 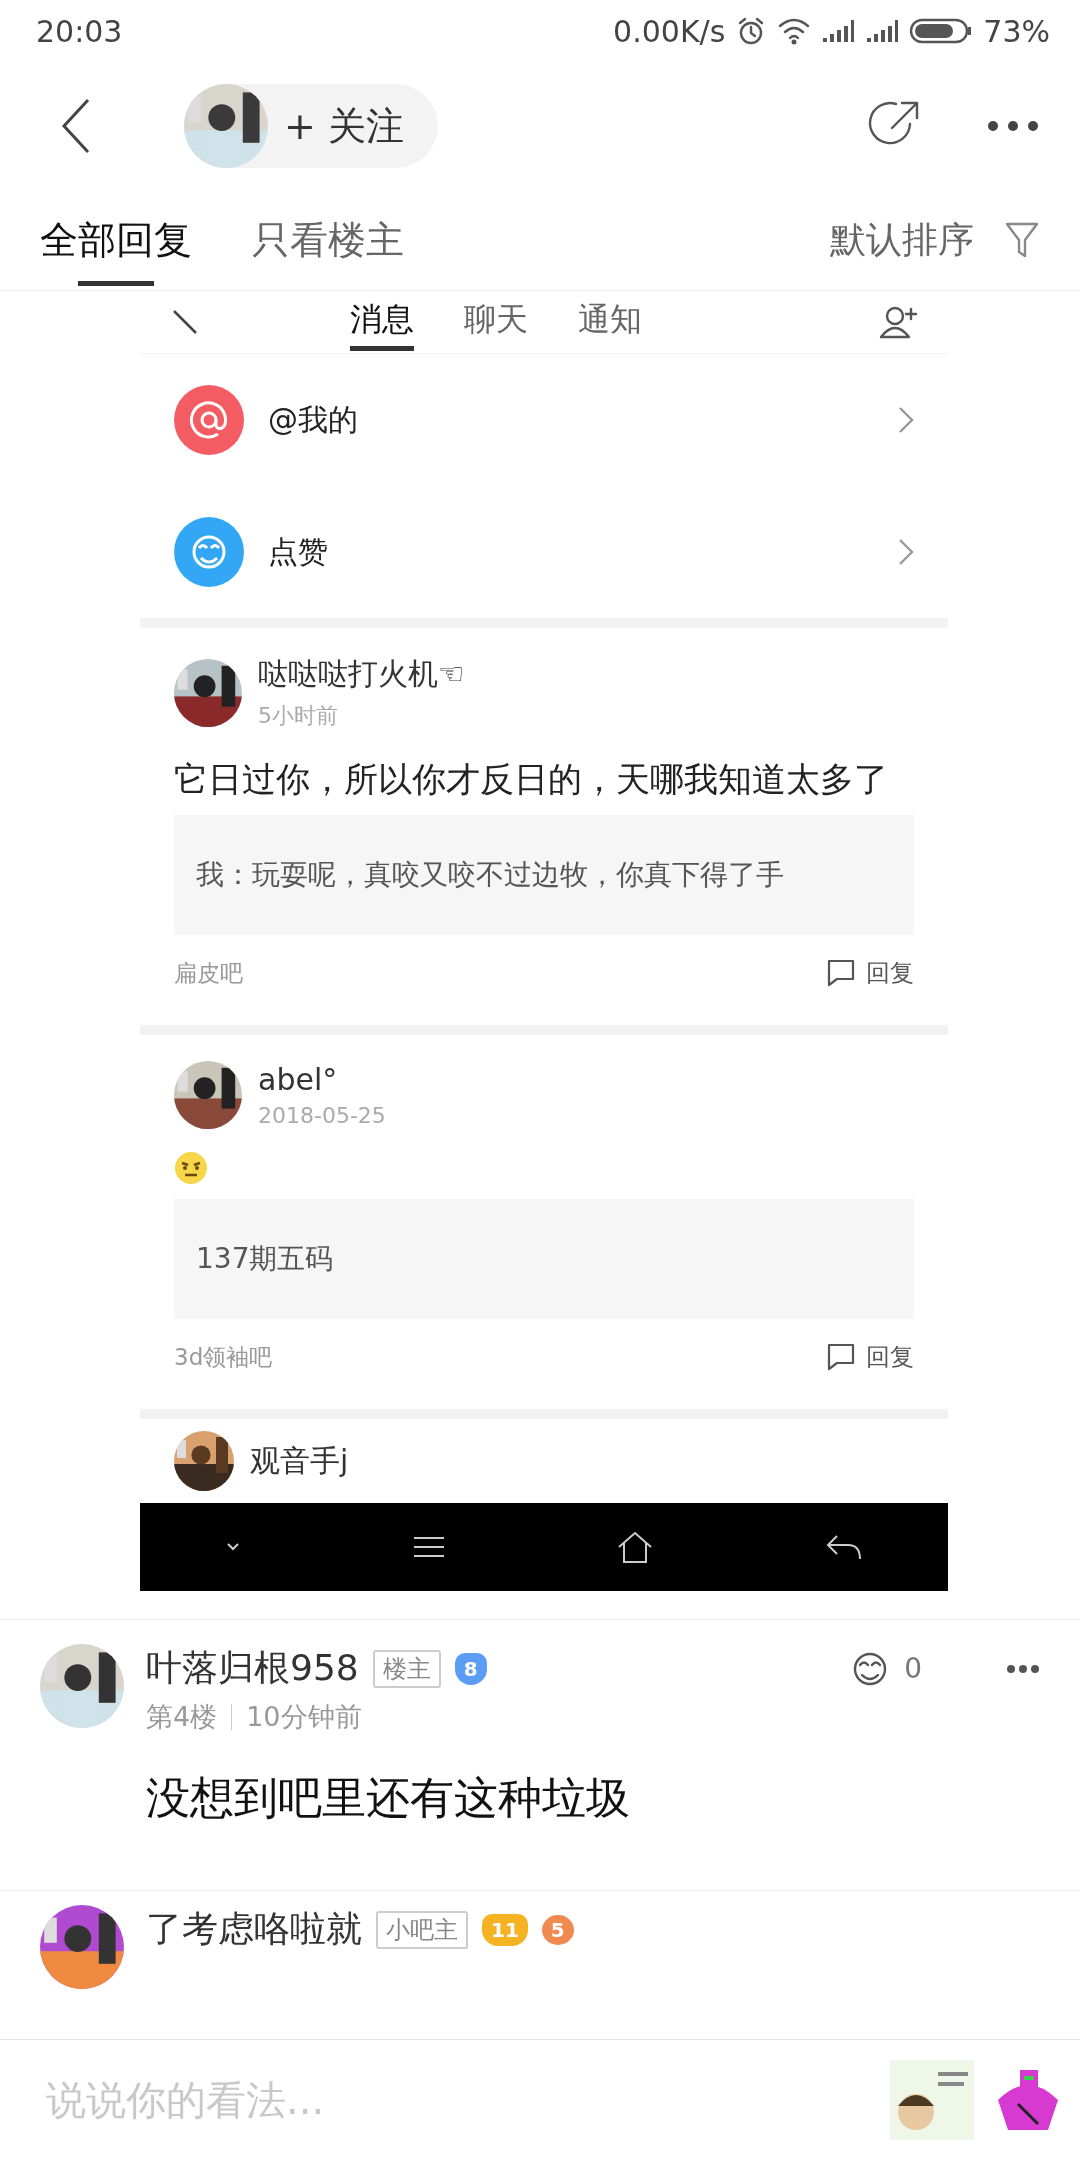 I want to click on author-name: 叶落归根958, so click(x=252, y=1668).